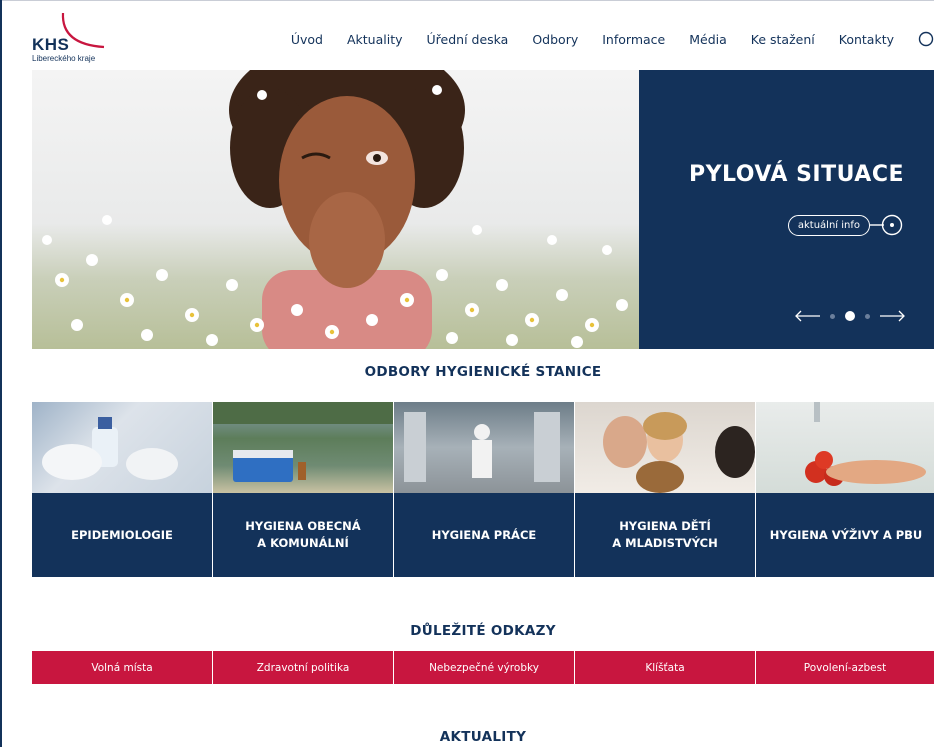  What do you see at coordinates (893, 316) in the screenshot?
I see `arrow-right-icon` at bounding box center [893, 316].